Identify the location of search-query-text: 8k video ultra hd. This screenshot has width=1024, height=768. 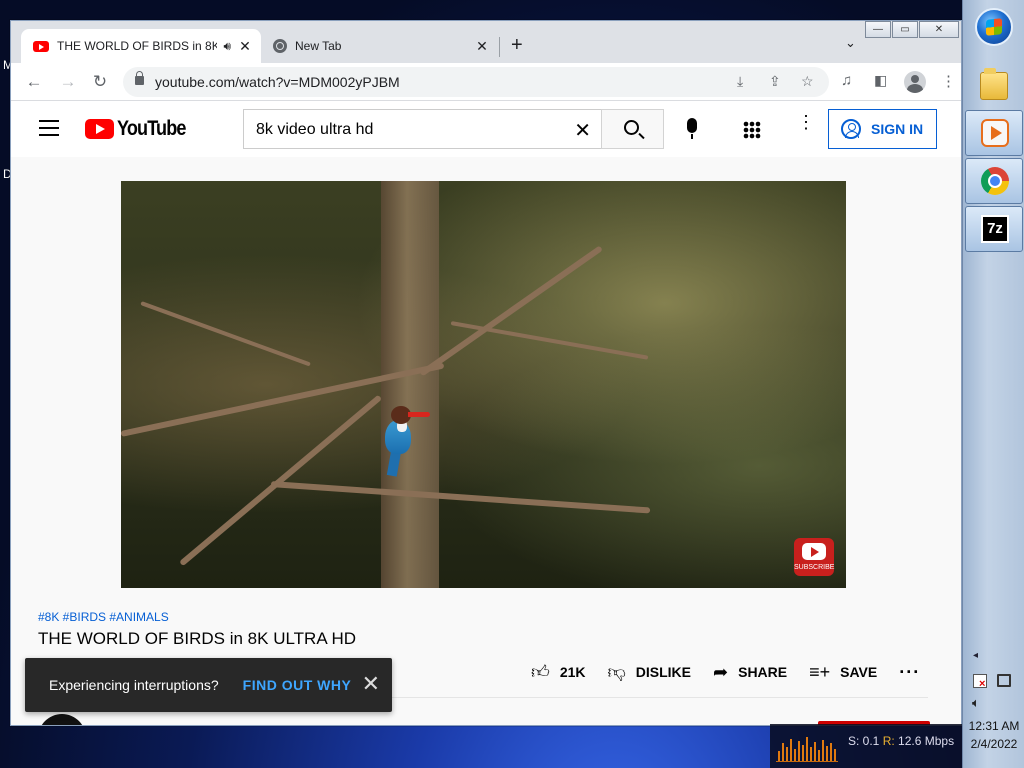
(314, 130).